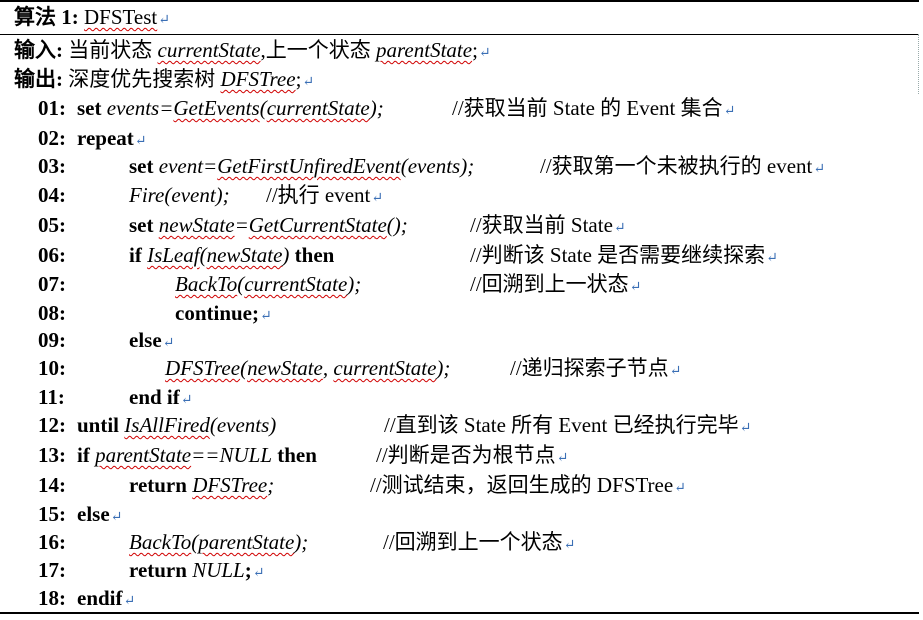 The image size is (923, 620). What do you see at coordinates (918, 64) in the screenshot?
I see `margin-marker` at bounding box center [918, 64].